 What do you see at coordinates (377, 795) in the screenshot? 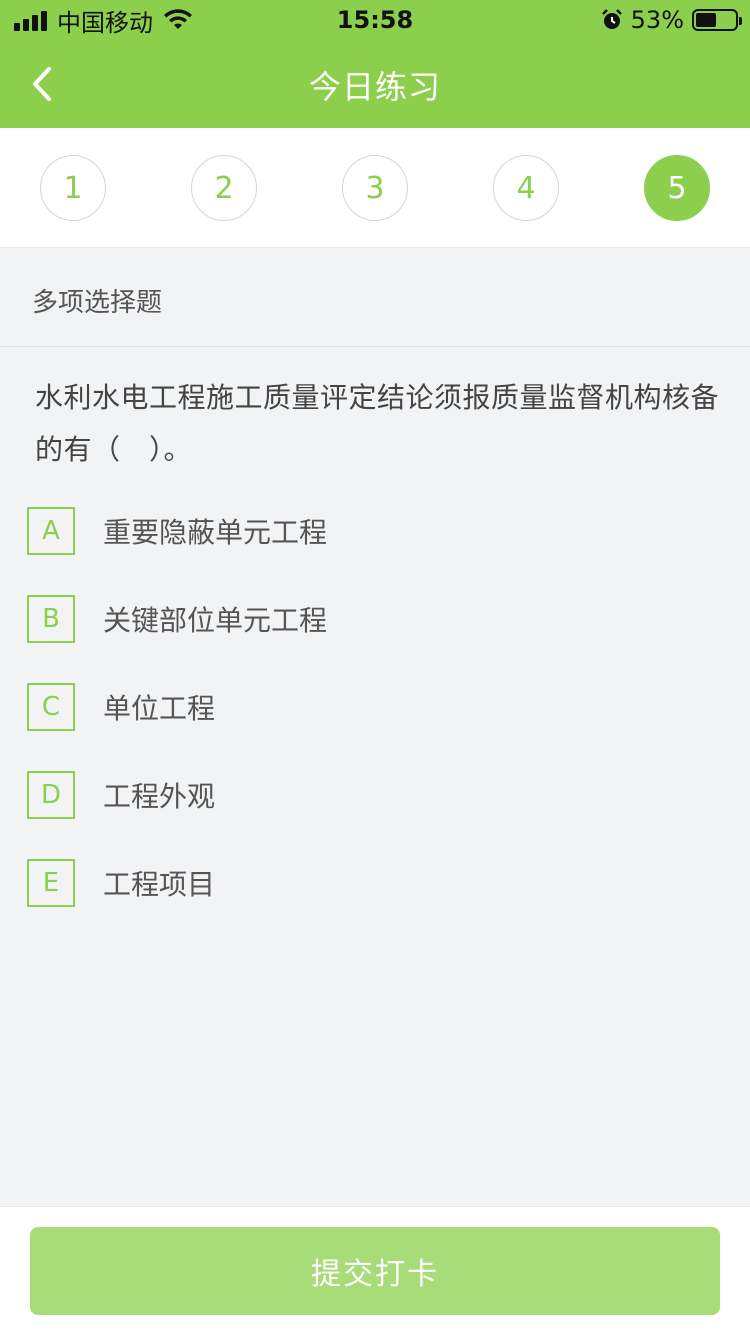
I see `option-d: D 工程外观` at bounding box center [377, 795].